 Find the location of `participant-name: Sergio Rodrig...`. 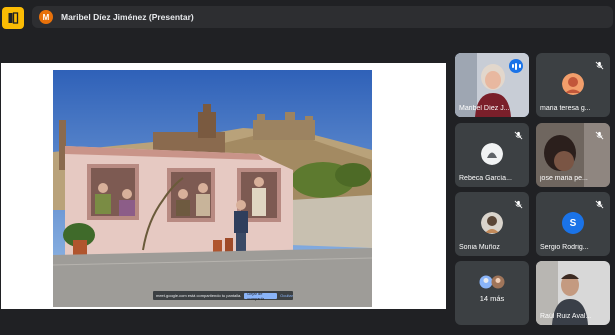

participant-name: Sergio Rodrig... is located at coordinates (564, 247).